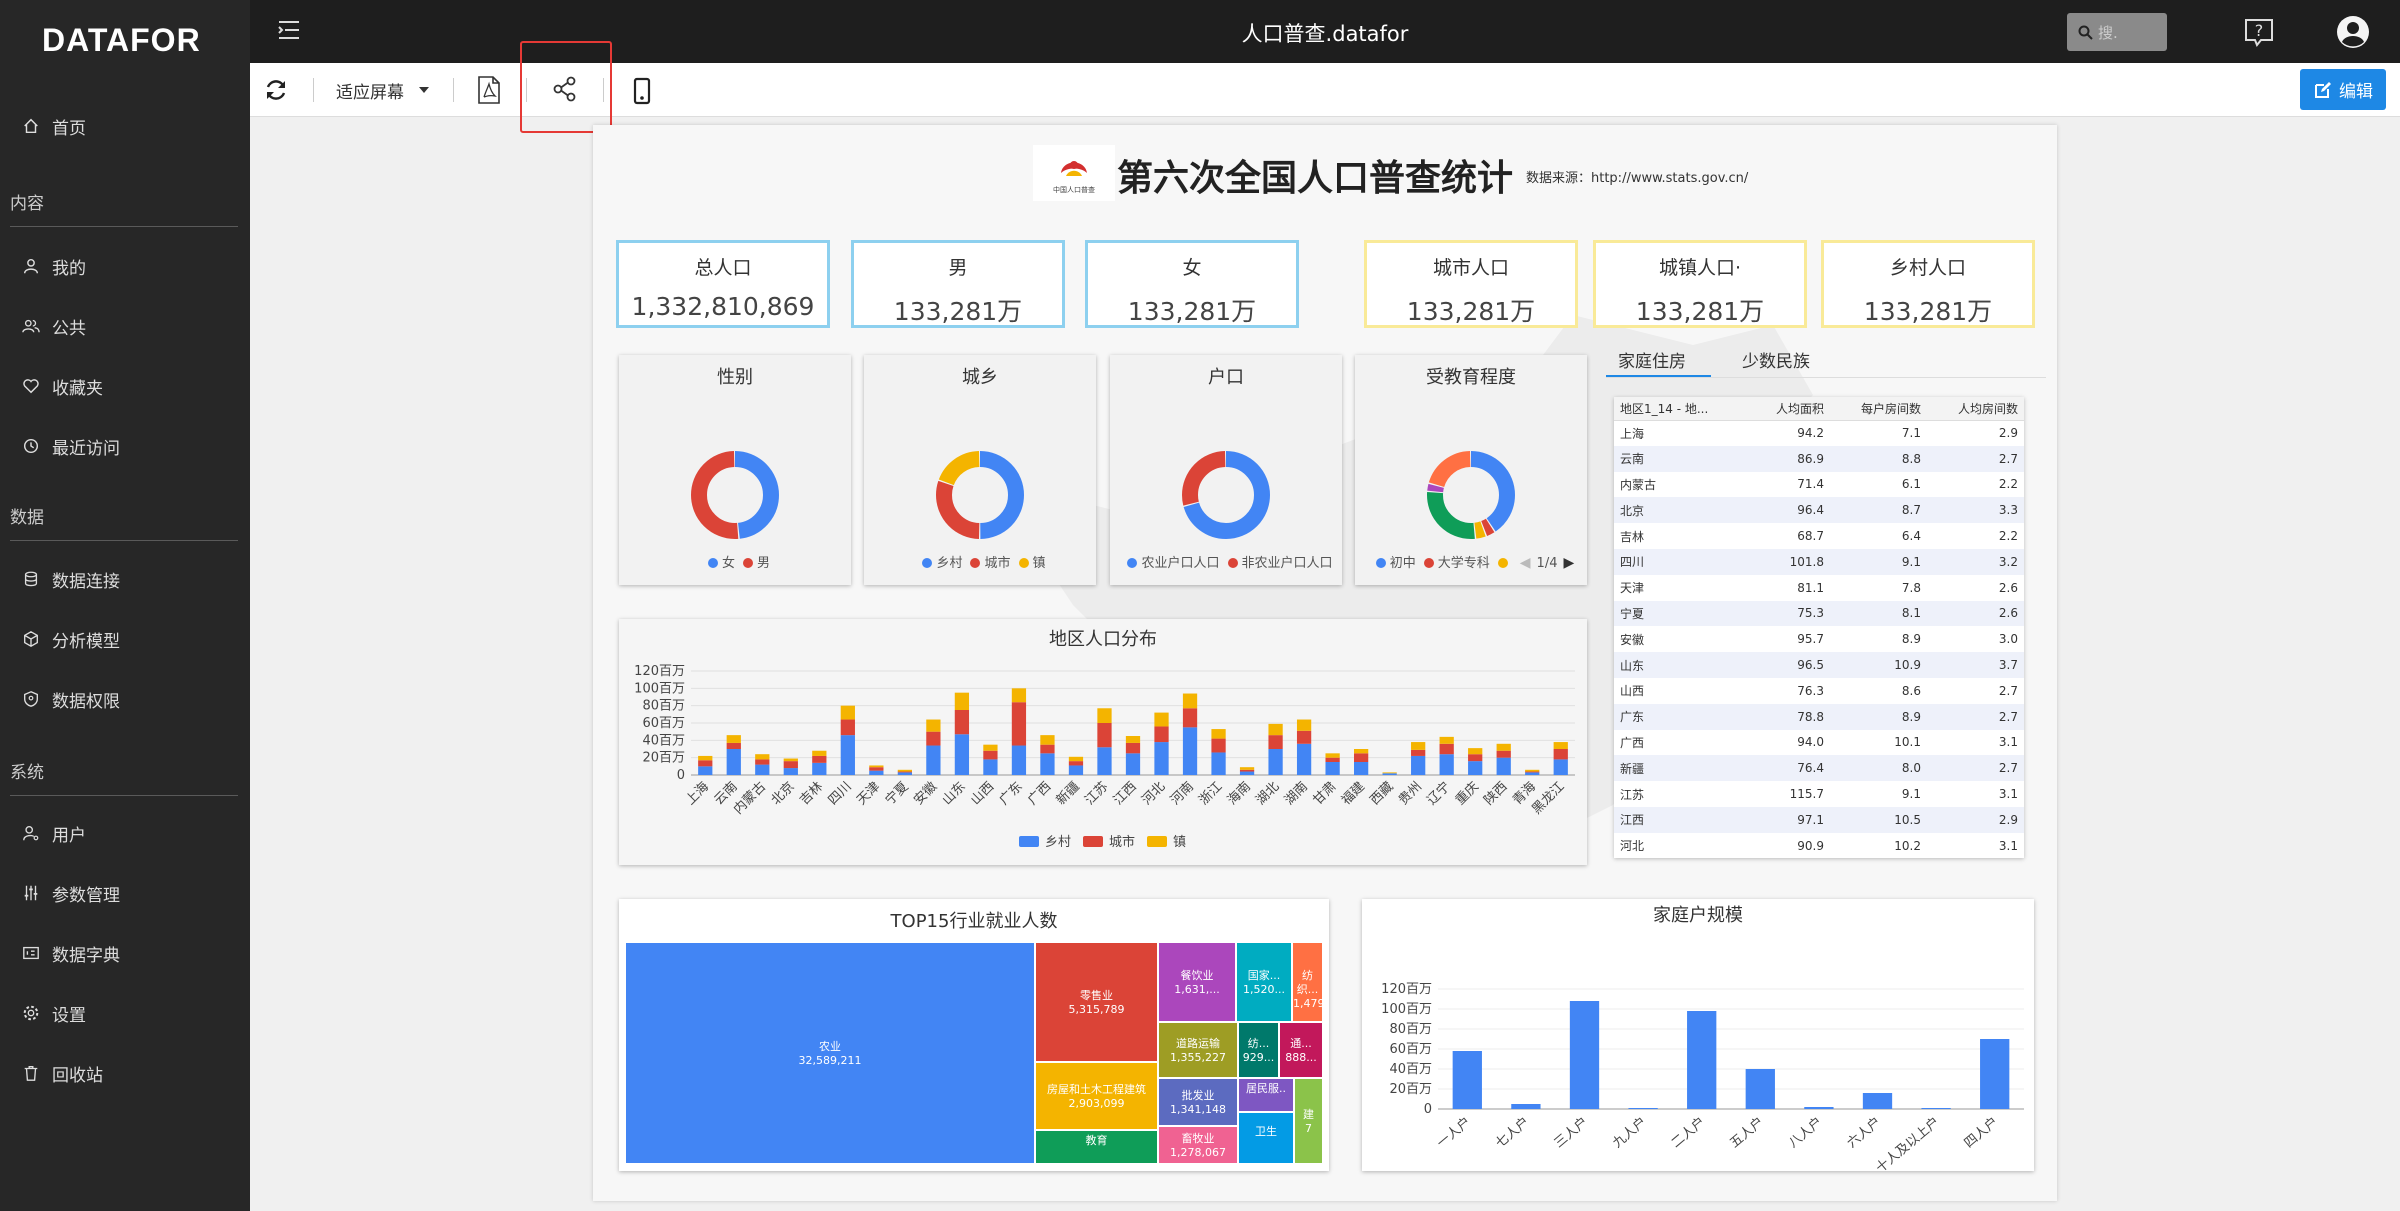 The width and height of the screenshot is (2400, 1211). Describe the element at coordinates (1266, 1095) in the screenshot. I see `treemap-cell: 居民服..` at that location.